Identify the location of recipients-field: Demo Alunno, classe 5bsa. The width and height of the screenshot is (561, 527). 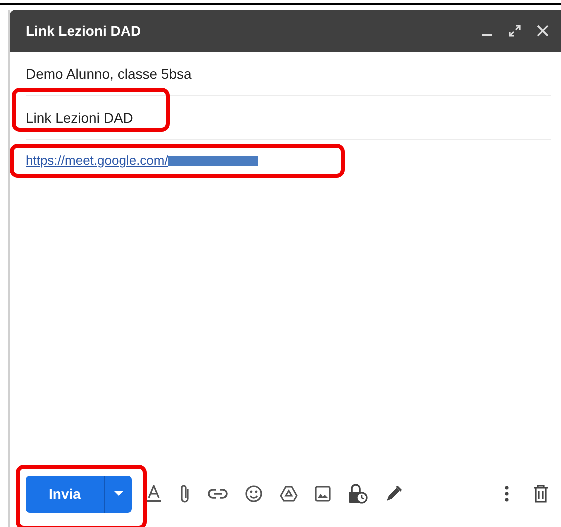
(109, 74).